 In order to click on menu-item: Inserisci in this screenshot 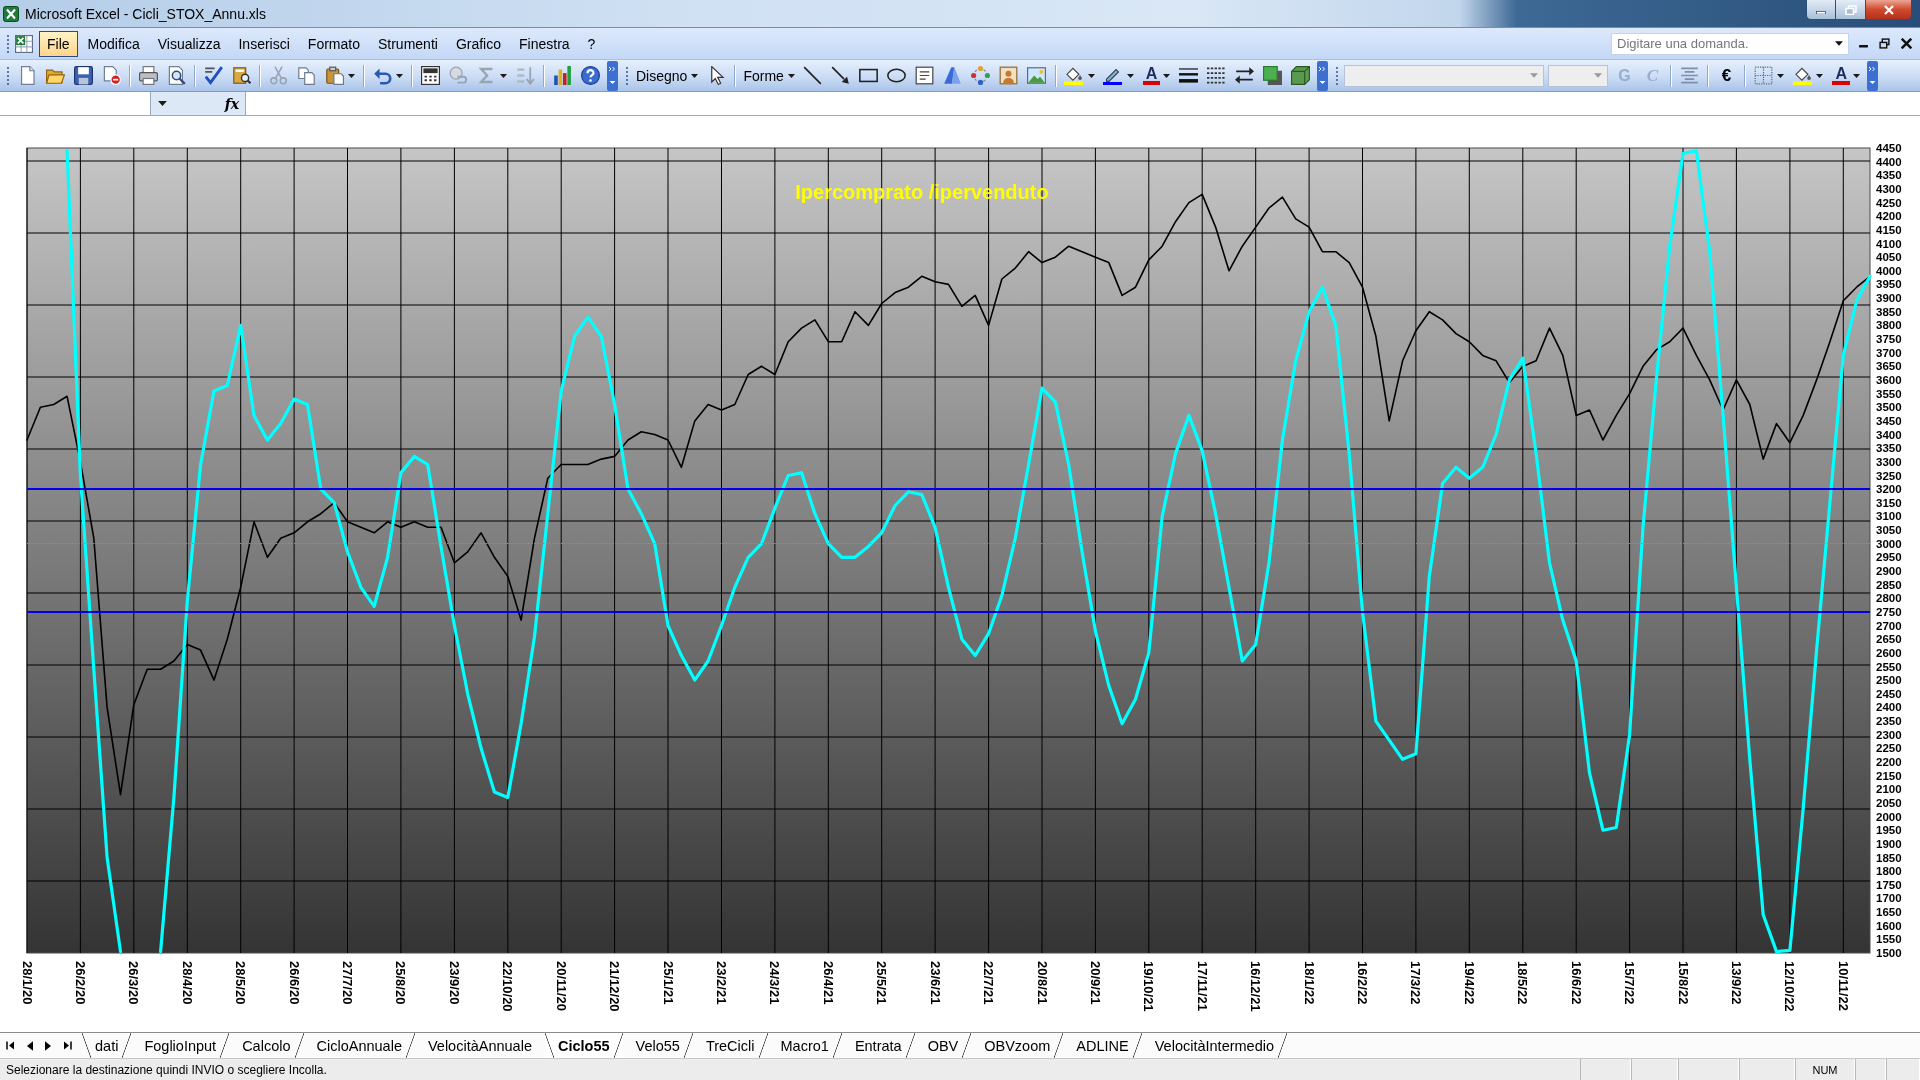, I will do `click(264, 43)`.